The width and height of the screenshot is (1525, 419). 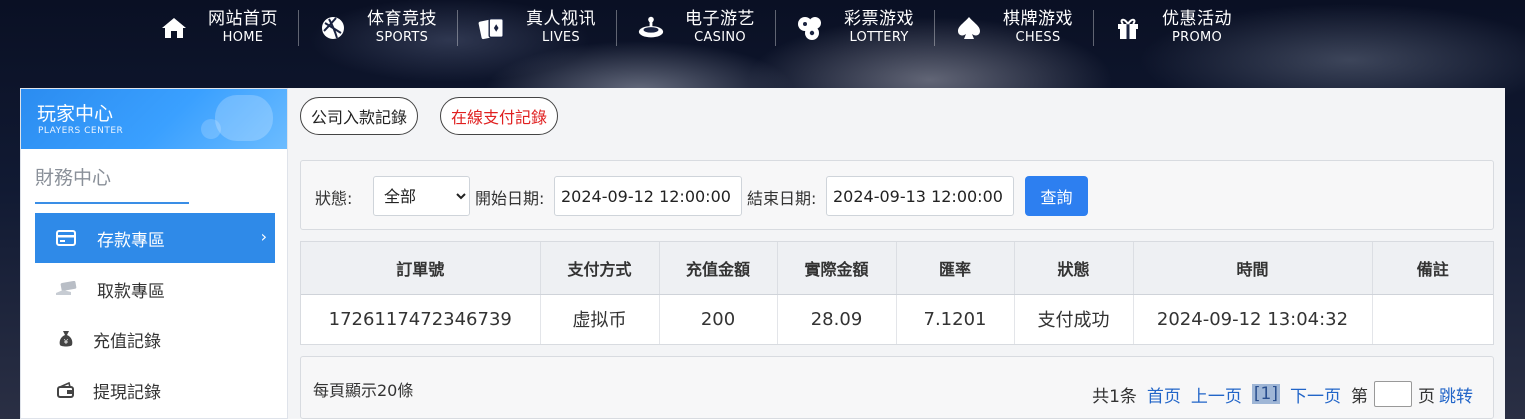 I want to click on pagination-controls: 共1条 首页 上一页 [1] 下一页 第 页 跳转, so click(x=1277, y=394).